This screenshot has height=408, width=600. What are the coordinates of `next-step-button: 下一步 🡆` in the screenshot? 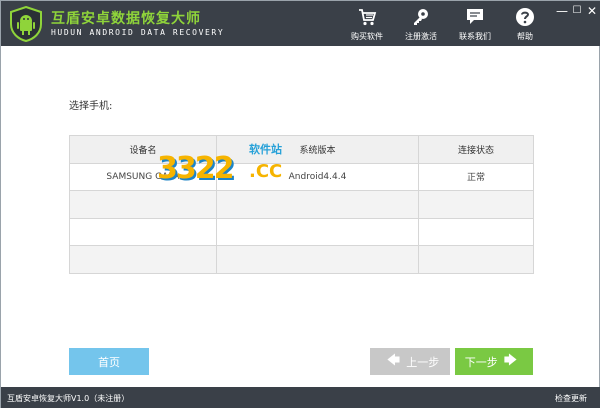 It's located at (494, 361).